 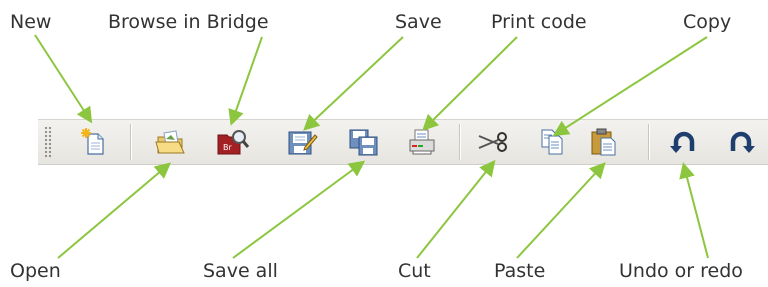 I want to click on save-all-button, so click(x=364, y=142).